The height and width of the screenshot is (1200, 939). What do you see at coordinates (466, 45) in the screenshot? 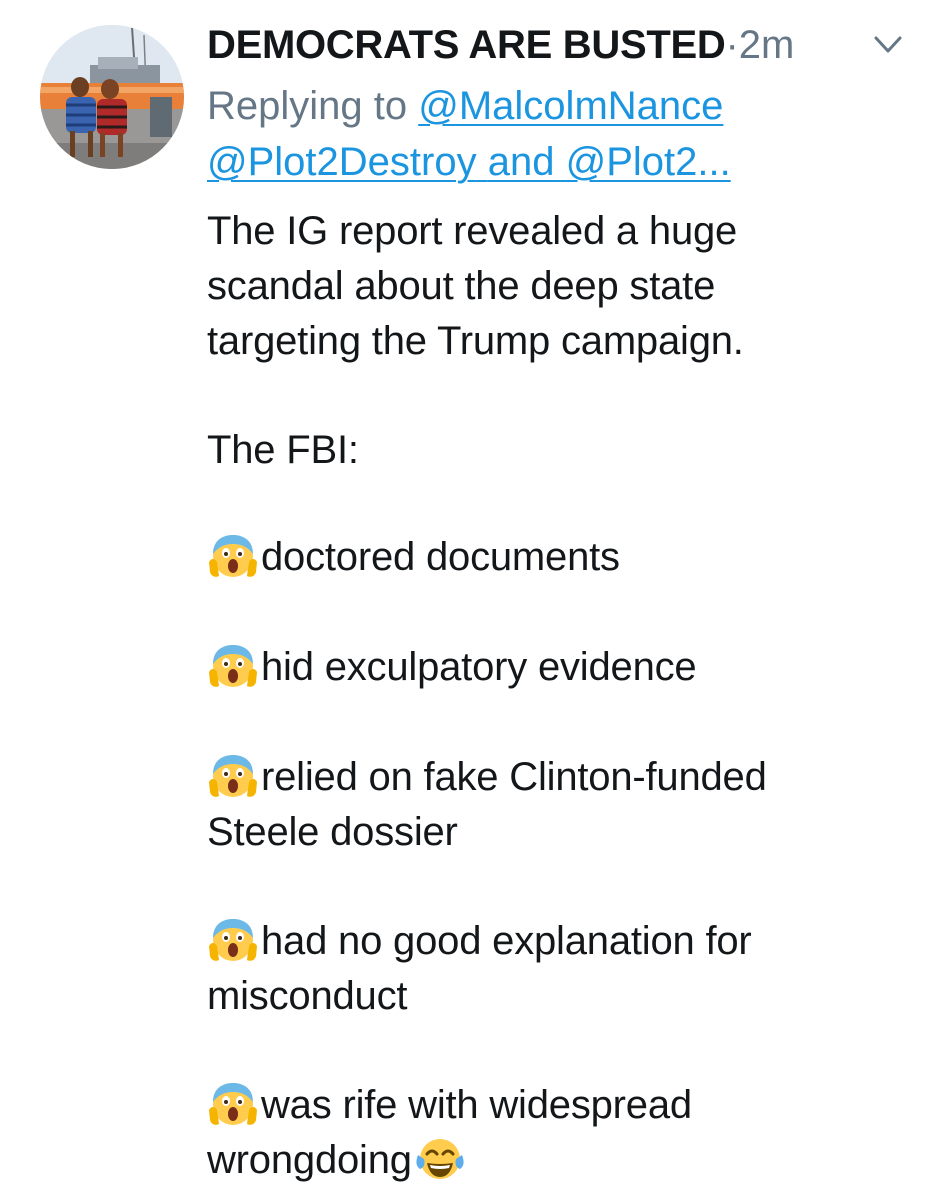
I see `display-name: DEMOCRATS ARE BUSTED` at bounding box center [466, 45].